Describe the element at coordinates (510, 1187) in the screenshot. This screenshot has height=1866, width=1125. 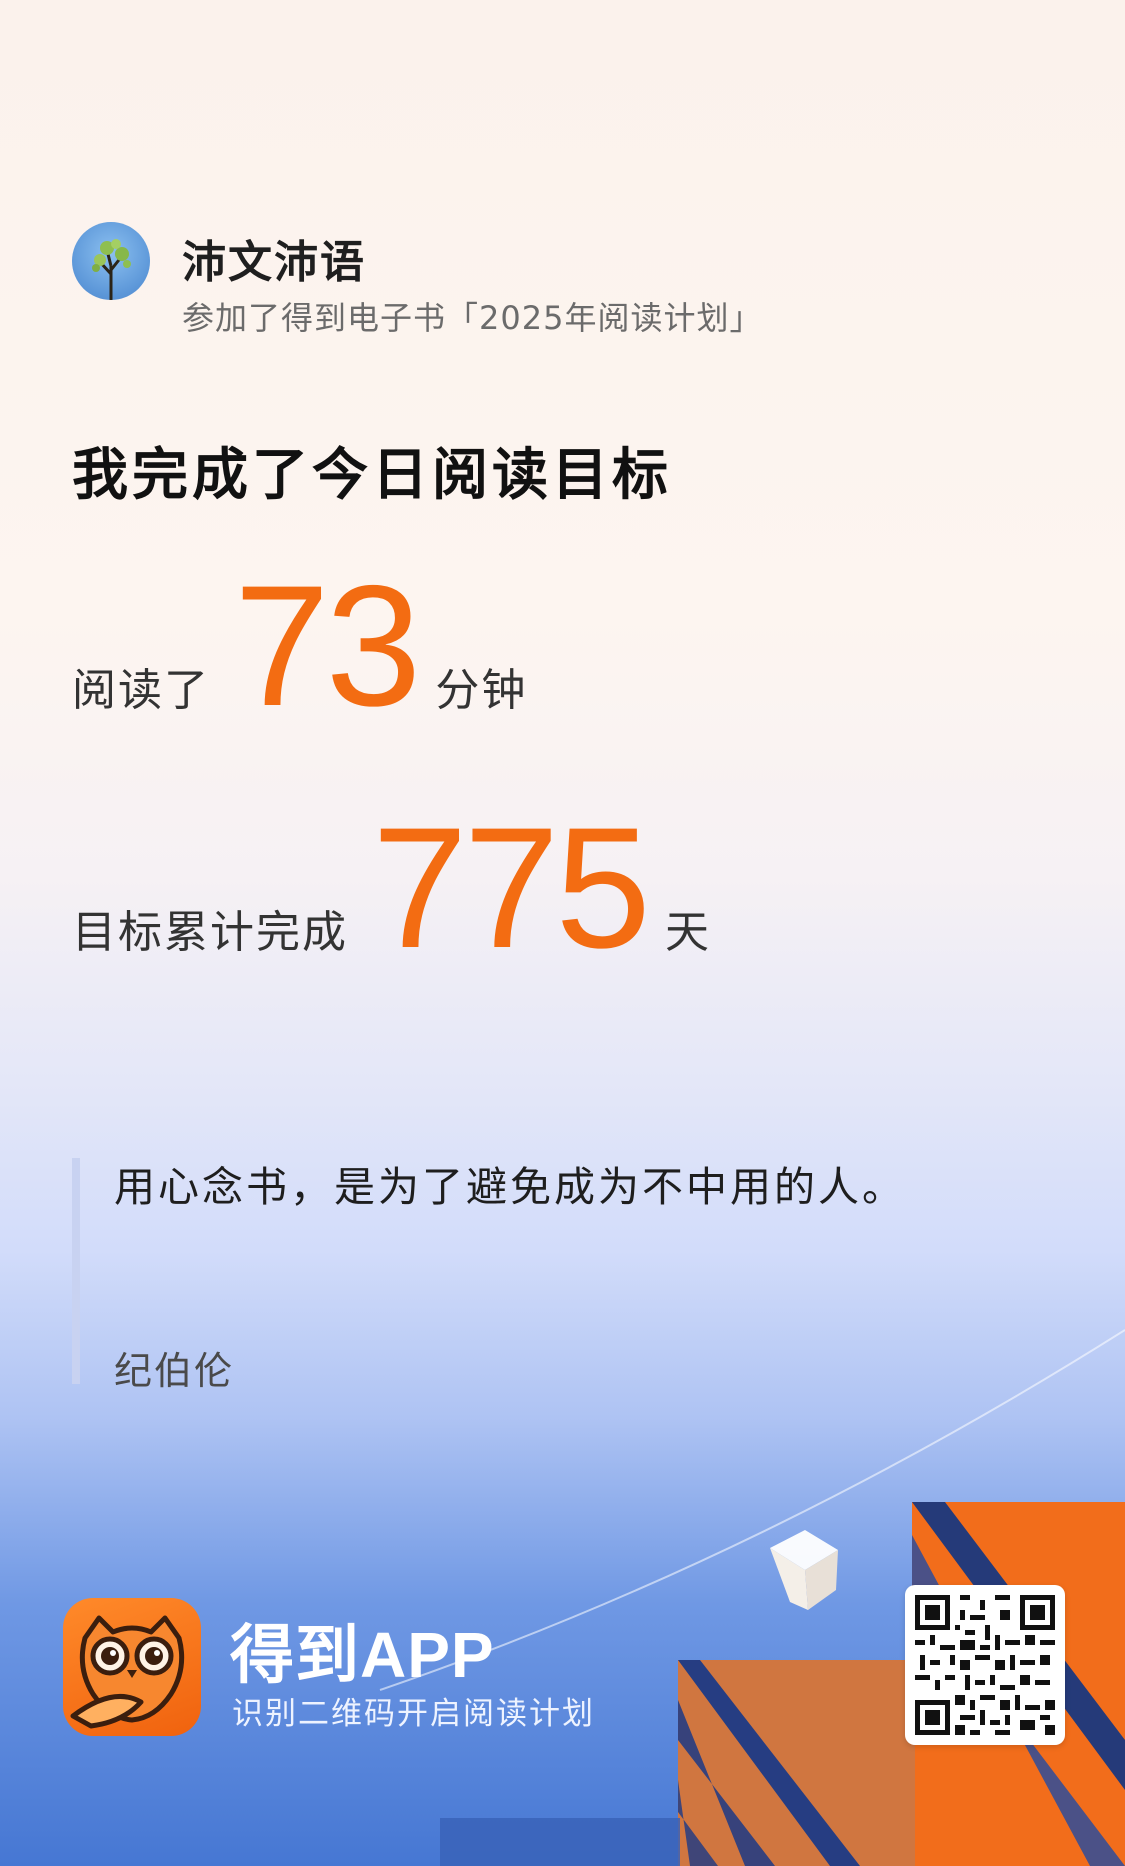
I see `quote-text: 用心念书，是为了避免成为不中用的人。` at that location.